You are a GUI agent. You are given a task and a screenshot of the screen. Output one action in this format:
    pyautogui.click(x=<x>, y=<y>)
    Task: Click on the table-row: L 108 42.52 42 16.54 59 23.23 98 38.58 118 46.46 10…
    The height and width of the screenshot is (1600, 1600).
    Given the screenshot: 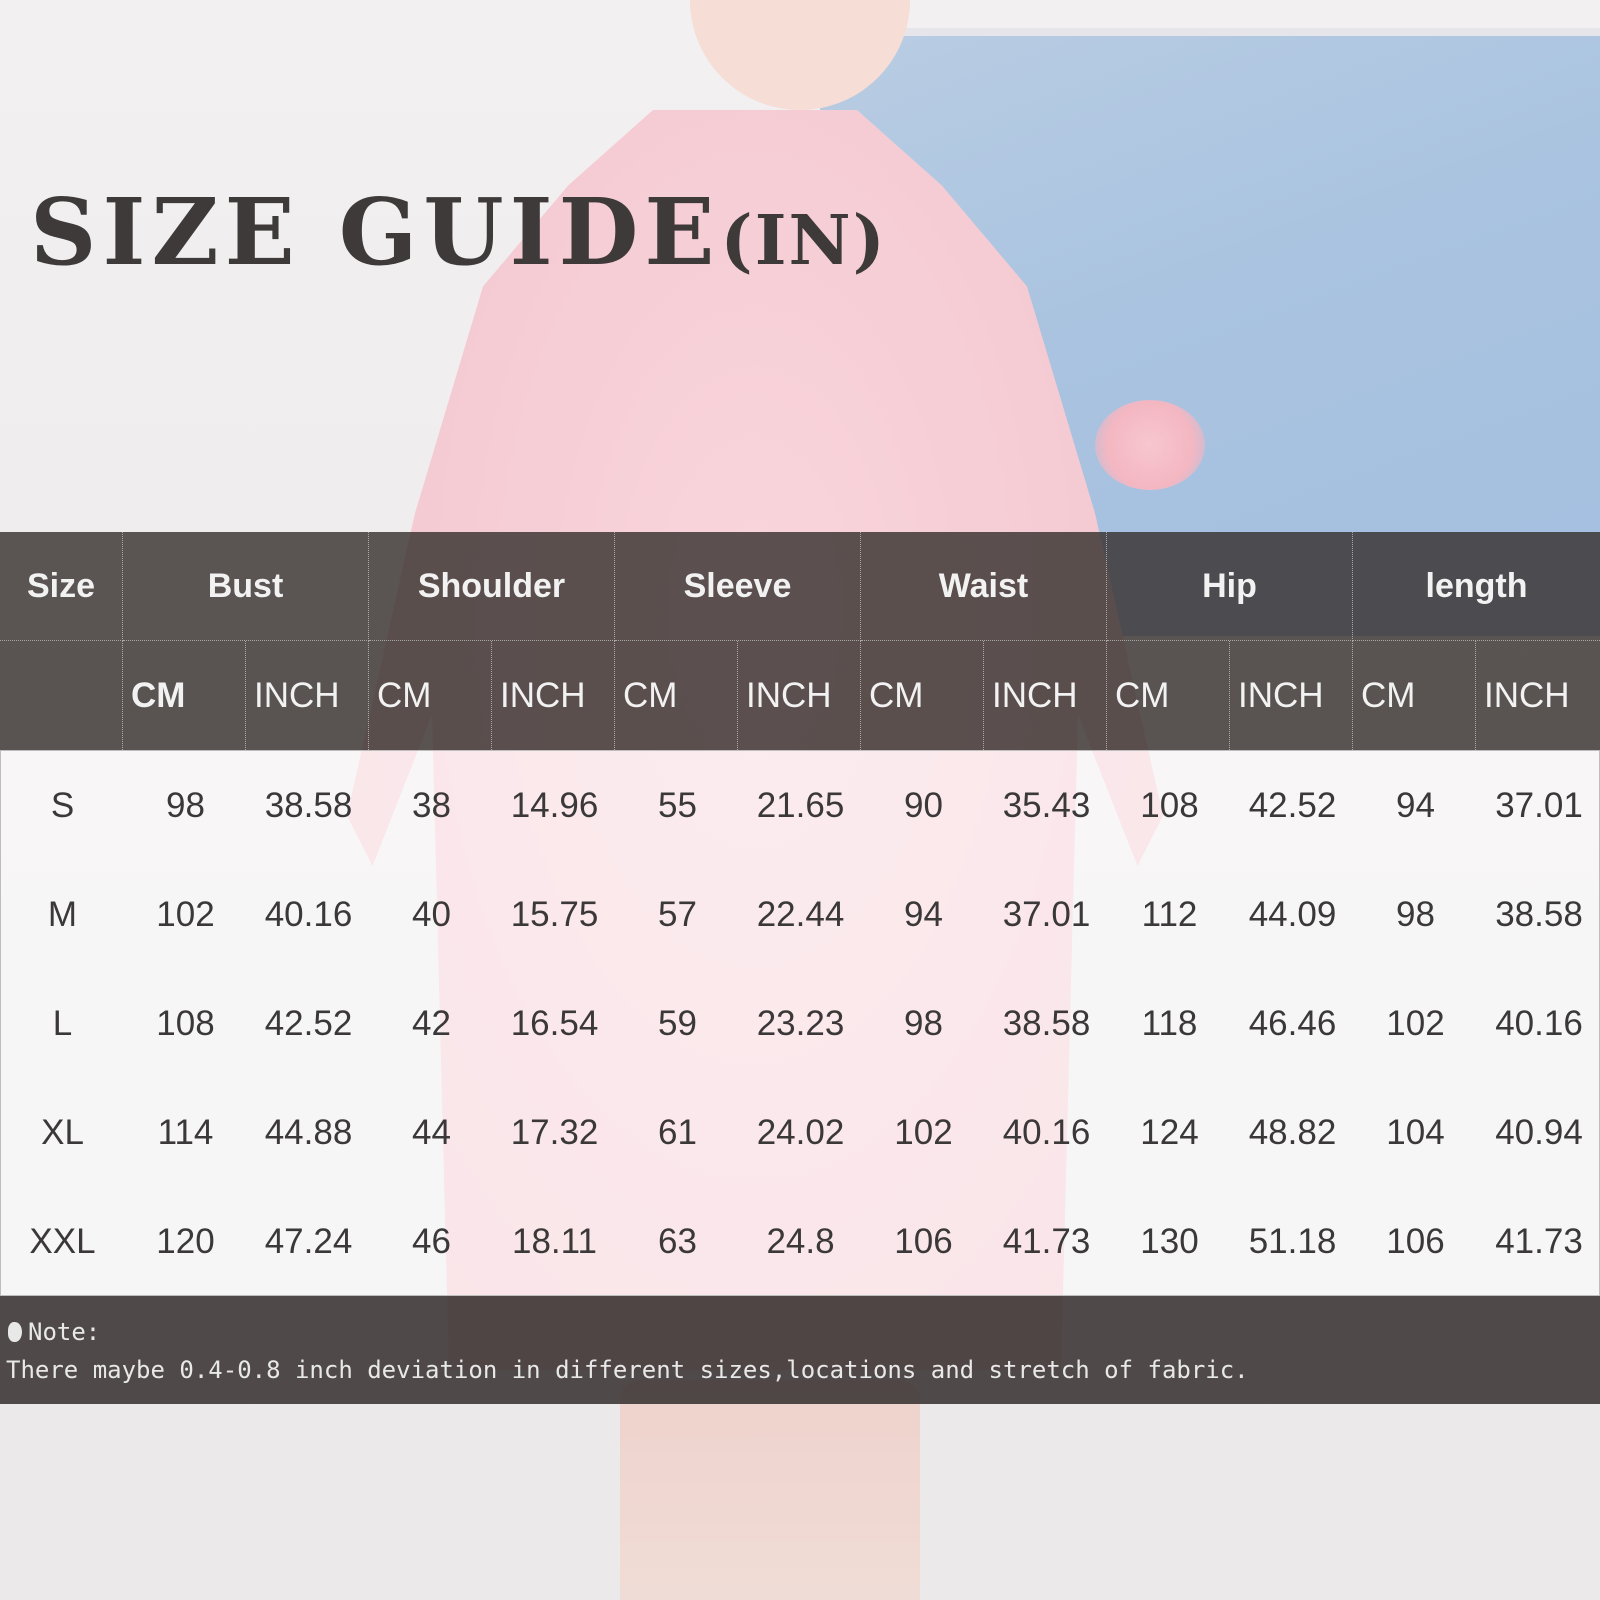 What is the action you would take?
    pyautogui.click(x=800, y=1023)
    